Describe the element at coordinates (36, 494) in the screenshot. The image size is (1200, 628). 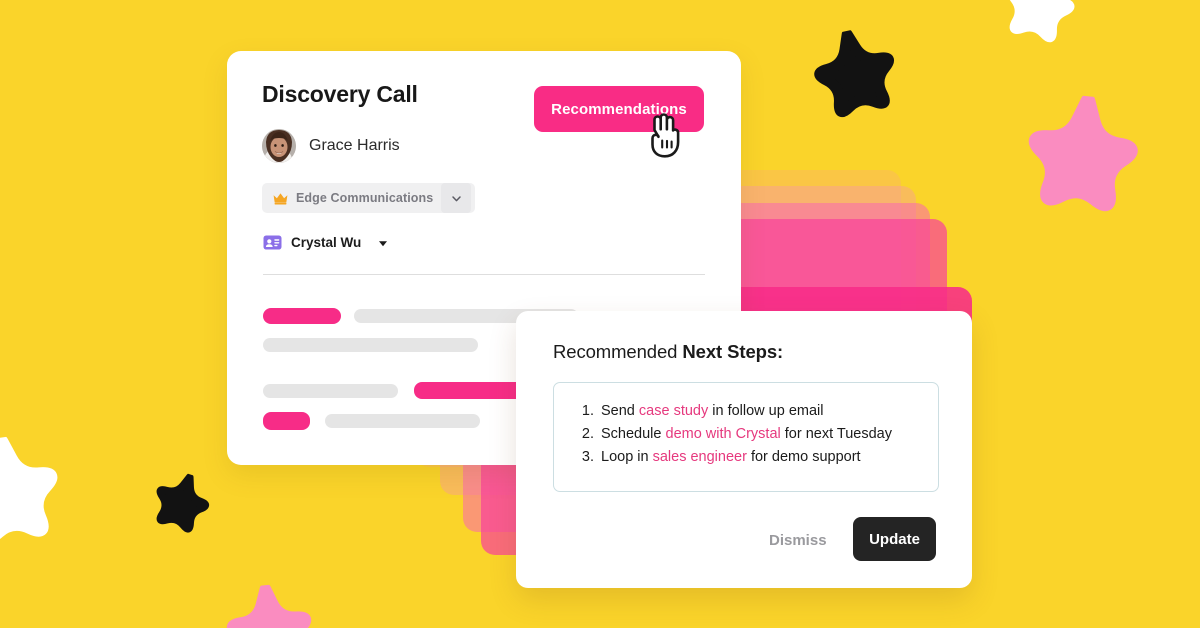
I see `star-white-left` at that location.